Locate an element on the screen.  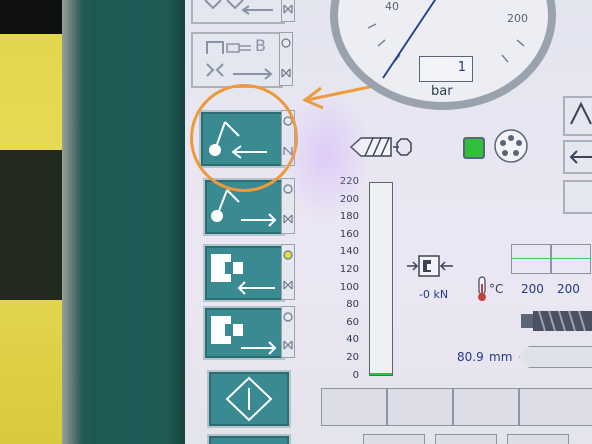
force-value: -0 kN is located at coordinates (434, 294).